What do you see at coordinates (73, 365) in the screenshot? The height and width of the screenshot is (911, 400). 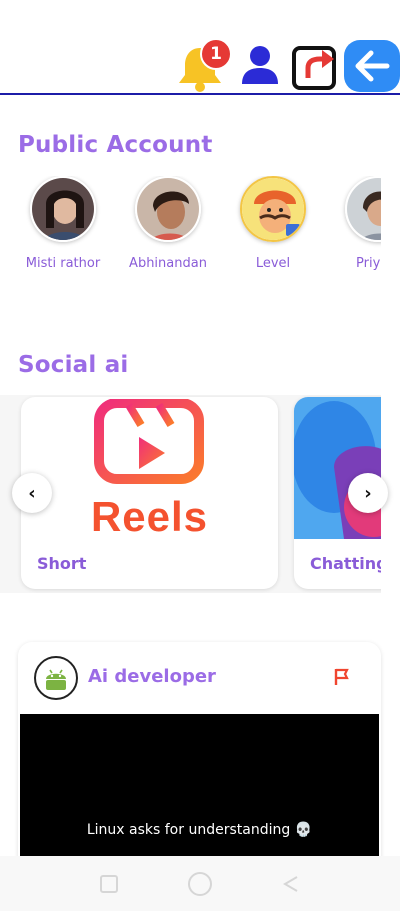 I see `social-ai-title: Social ai` at bounding box center [73, 365].